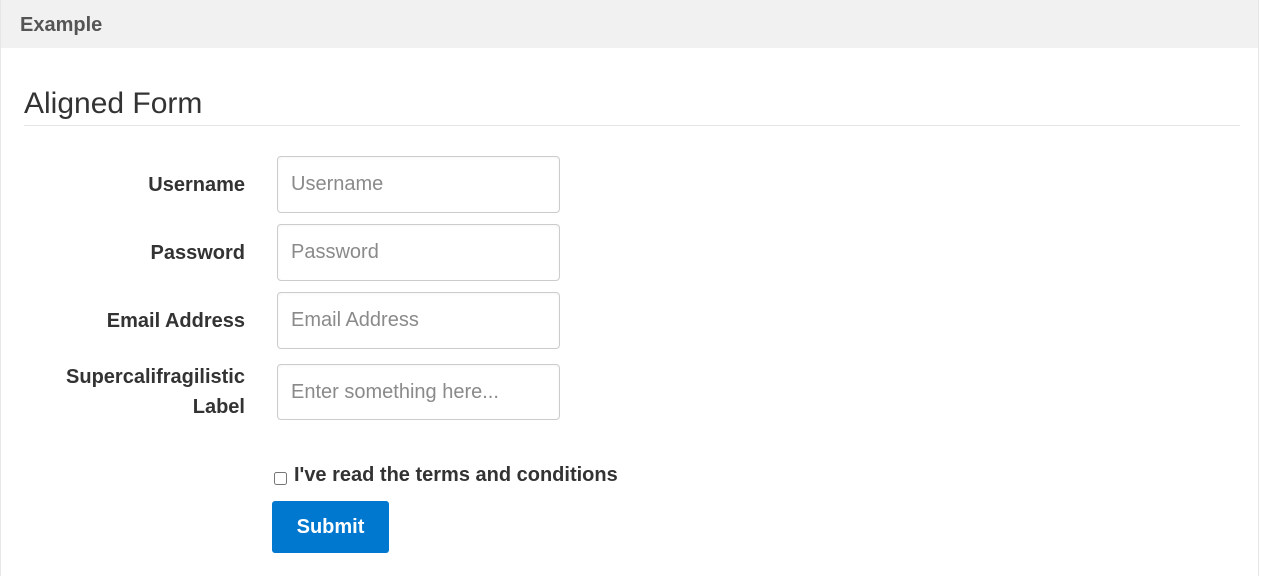 This screenshot has height=576, width=1261. Describe the element at coordinates (418, 320) in the screenshot. I see `email-input` at that location.